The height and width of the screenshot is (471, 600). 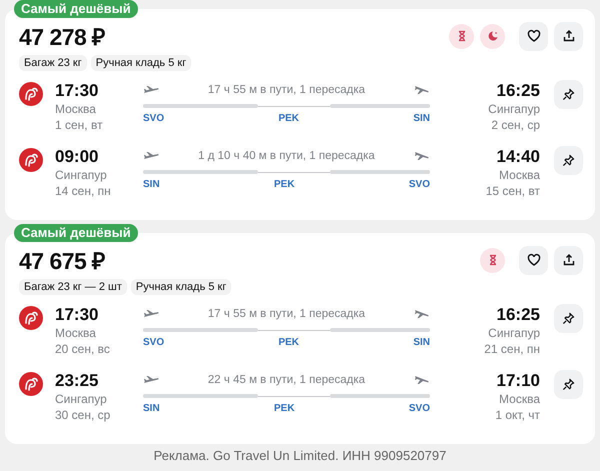 What do you see at coordinates (73, 287) in the screenshot?
I see `baggage-tag: Багаж 23 кг — 2 шт` at bounding box center [73, 287].